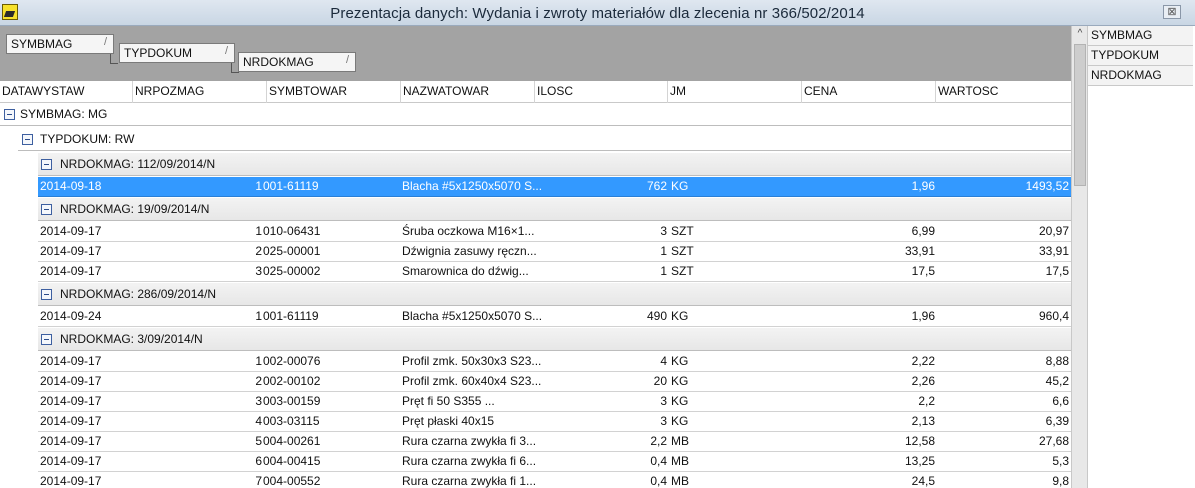 This screenshot has width=1195, height=488. Describe the element at coordinates (535, 114) in the screenshot. I see `group-row-symbmag: SYMBMAG: MG` at that location.